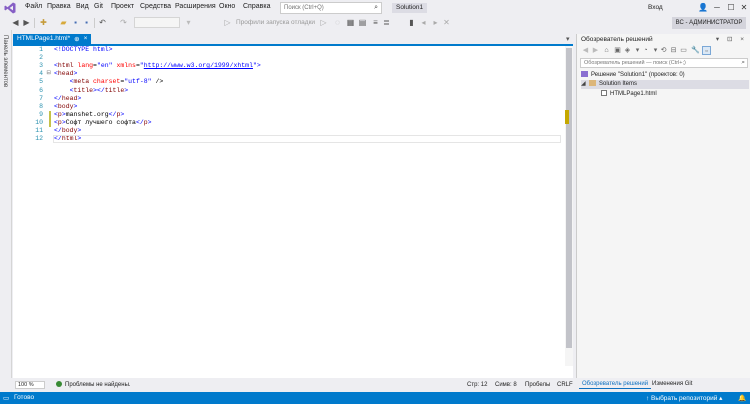  What do you see at coordinates (638, 75) in the screenshot?
I see `tree-node-label: Решение "Solution1" (проектов: 0)` at bounding box center [638, 75].